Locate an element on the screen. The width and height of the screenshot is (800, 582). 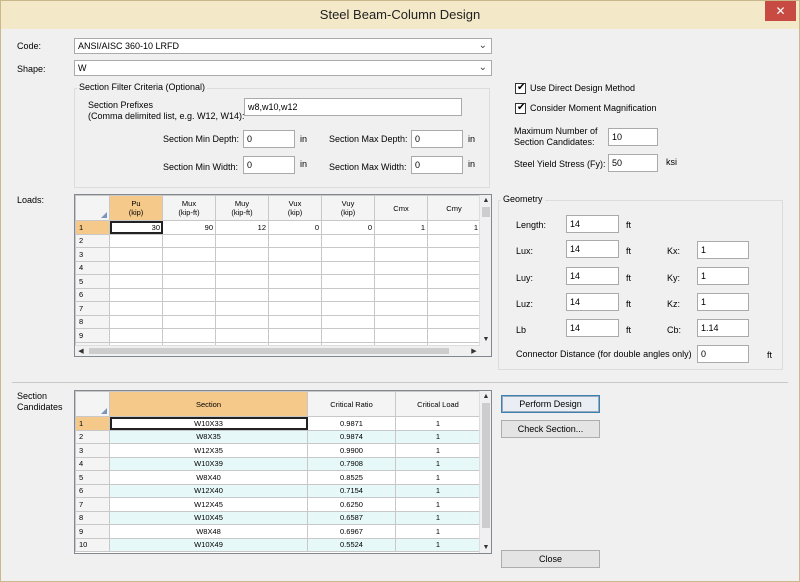
max-candidates-input: 10 is located at coordinates (633, 137).